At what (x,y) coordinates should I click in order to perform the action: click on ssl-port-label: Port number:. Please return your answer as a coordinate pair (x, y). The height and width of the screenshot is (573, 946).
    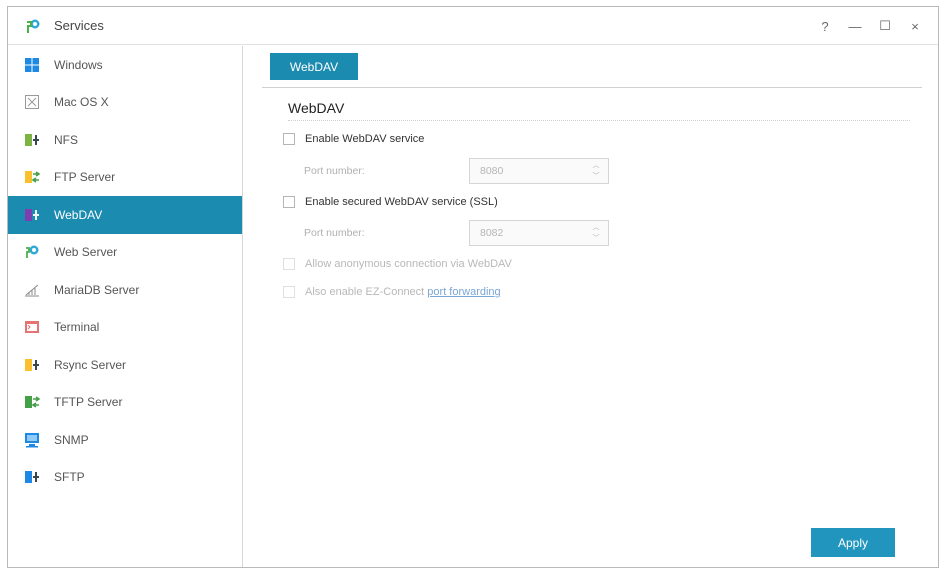
    Looking at the image, I should click on (334, 233).